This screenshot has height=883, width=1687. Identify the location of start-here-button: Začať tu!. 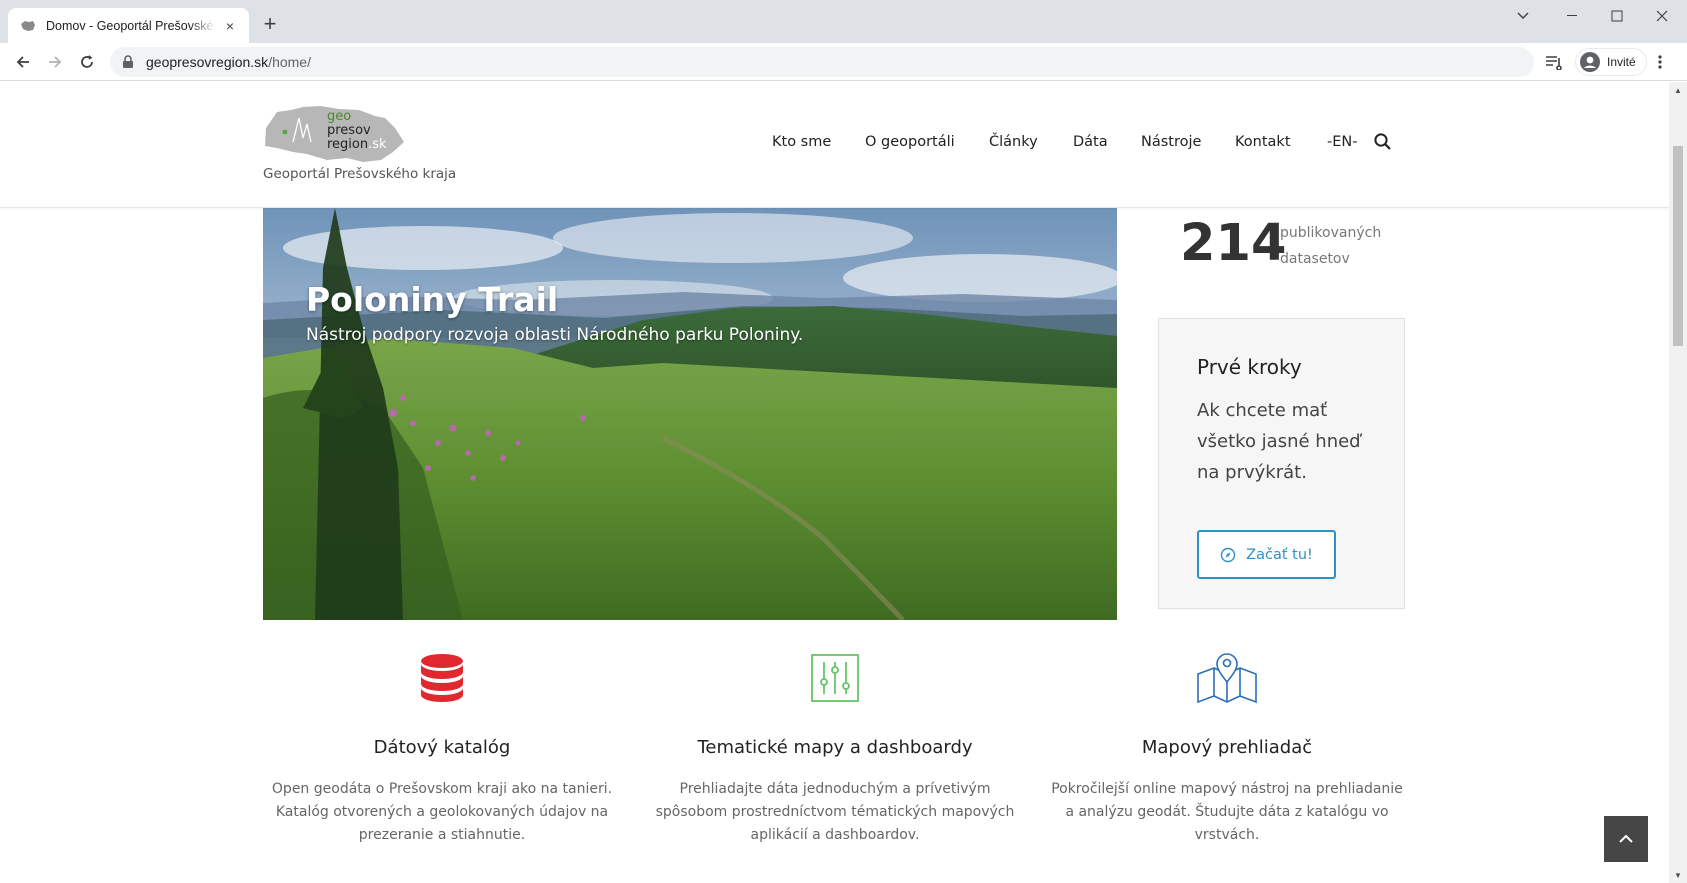
(1266, 554).